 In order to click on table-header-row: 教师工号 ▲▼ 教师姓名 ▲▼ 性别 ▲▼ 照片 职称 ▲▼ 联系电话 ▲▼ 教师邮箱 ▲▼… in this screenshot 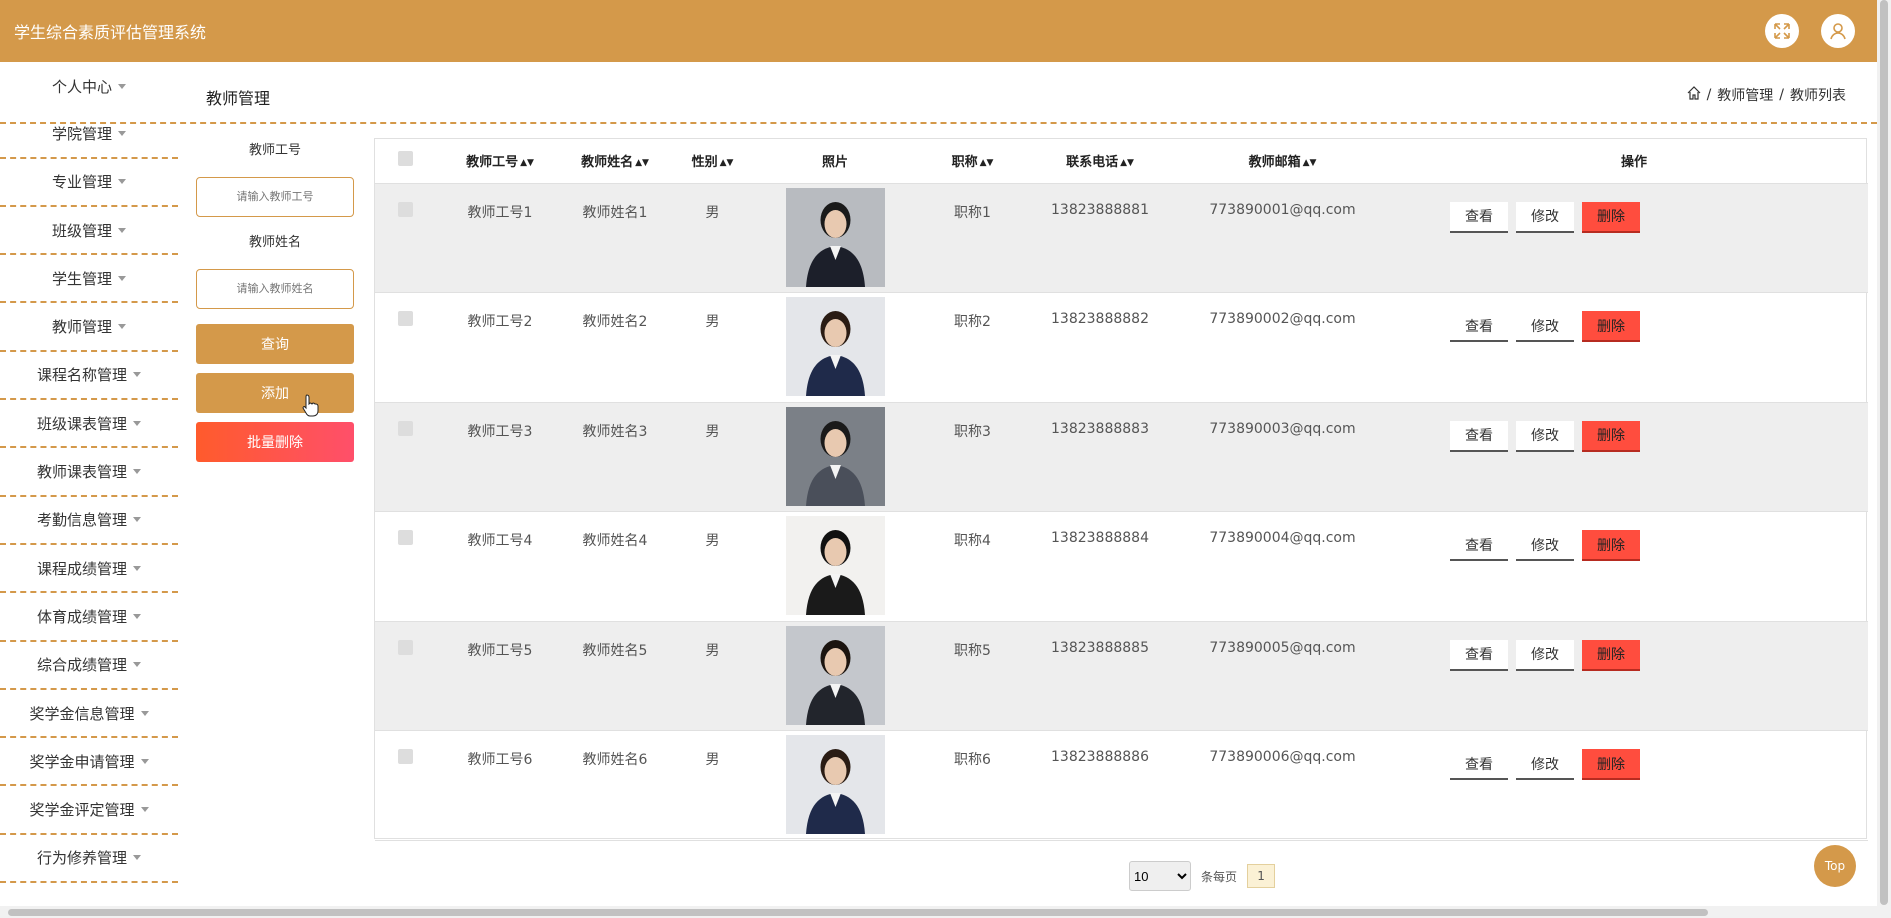, I will do `click(1121, 161)`.